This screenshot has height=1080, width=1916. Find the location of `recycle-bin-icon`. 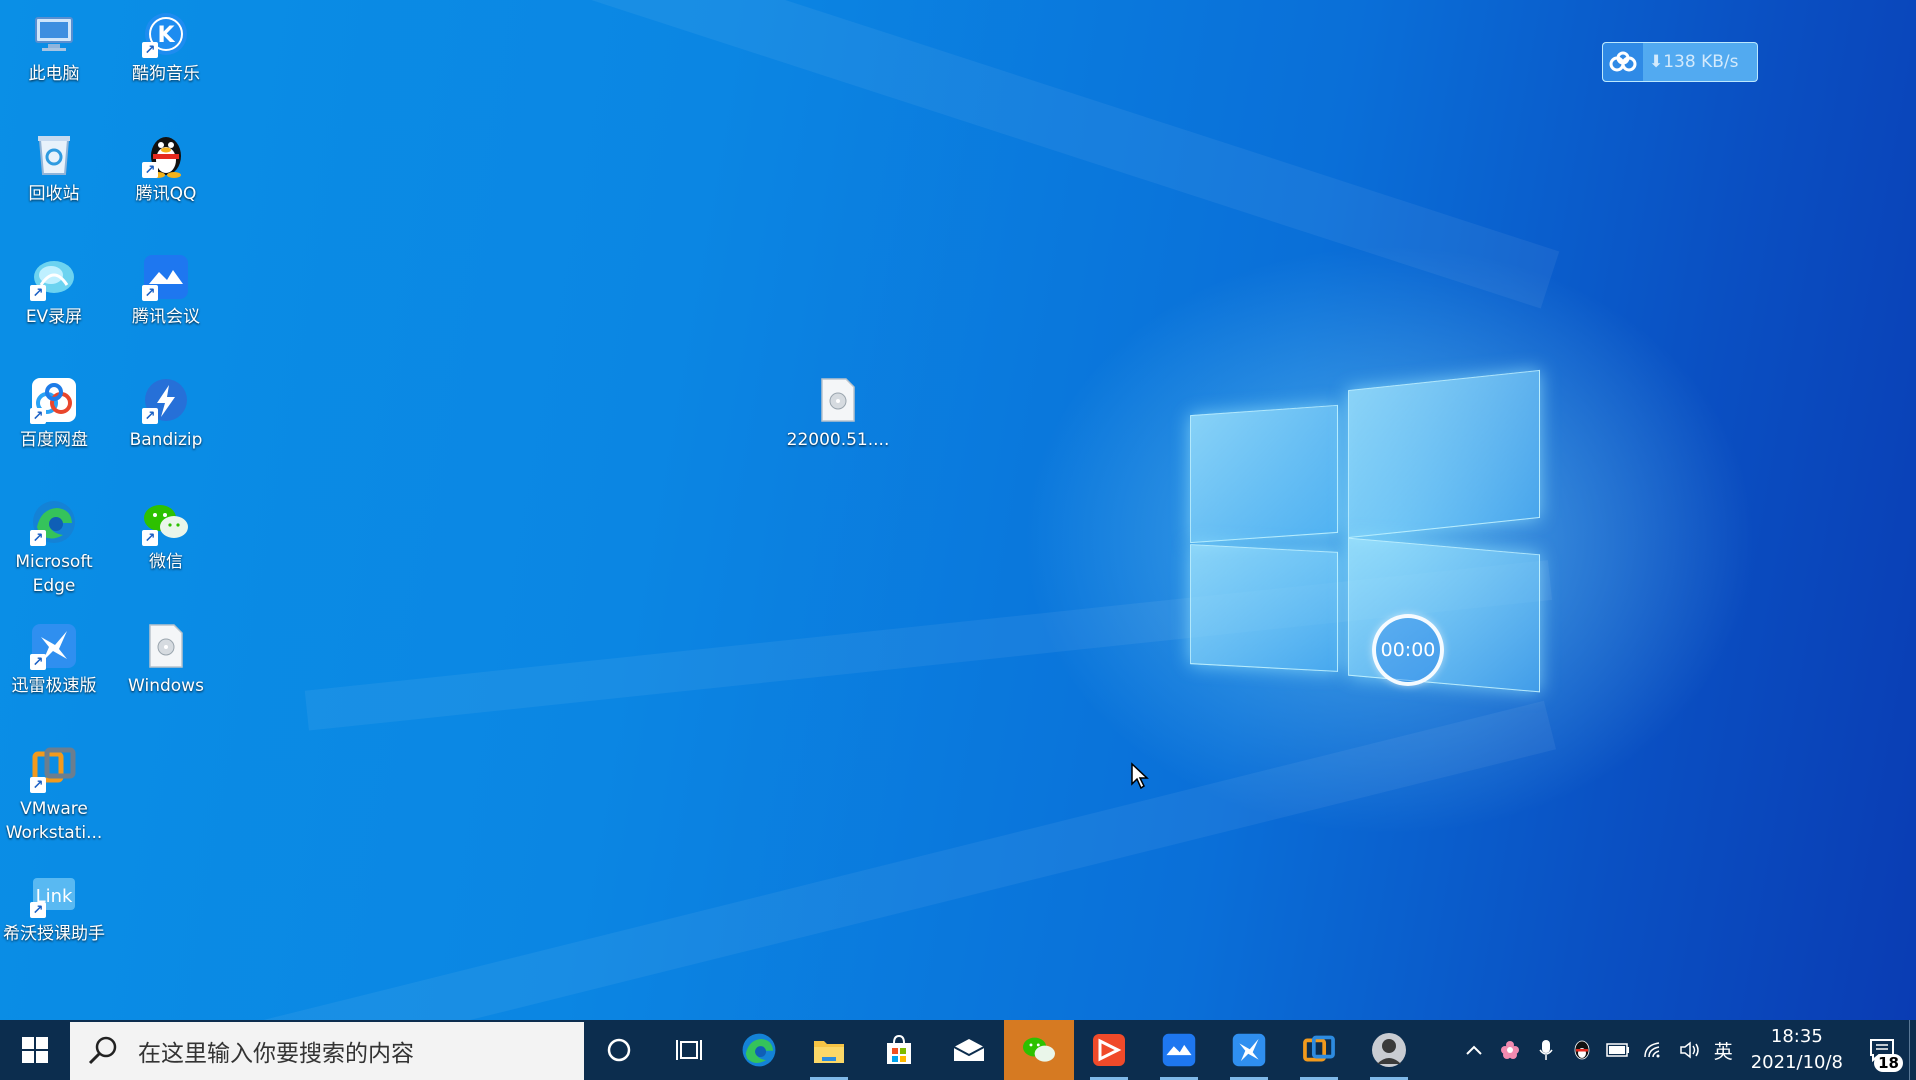

recycle-bin-icon is located at coordinates (54, 154).